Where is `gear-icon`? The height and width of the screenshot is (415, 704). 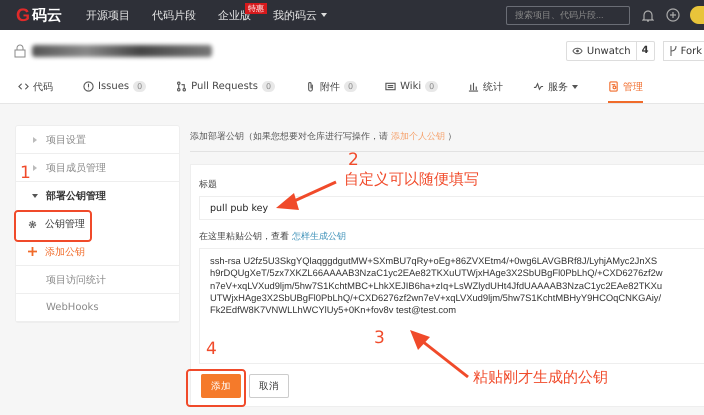
gear-icon is located at coordinates (32, 224).